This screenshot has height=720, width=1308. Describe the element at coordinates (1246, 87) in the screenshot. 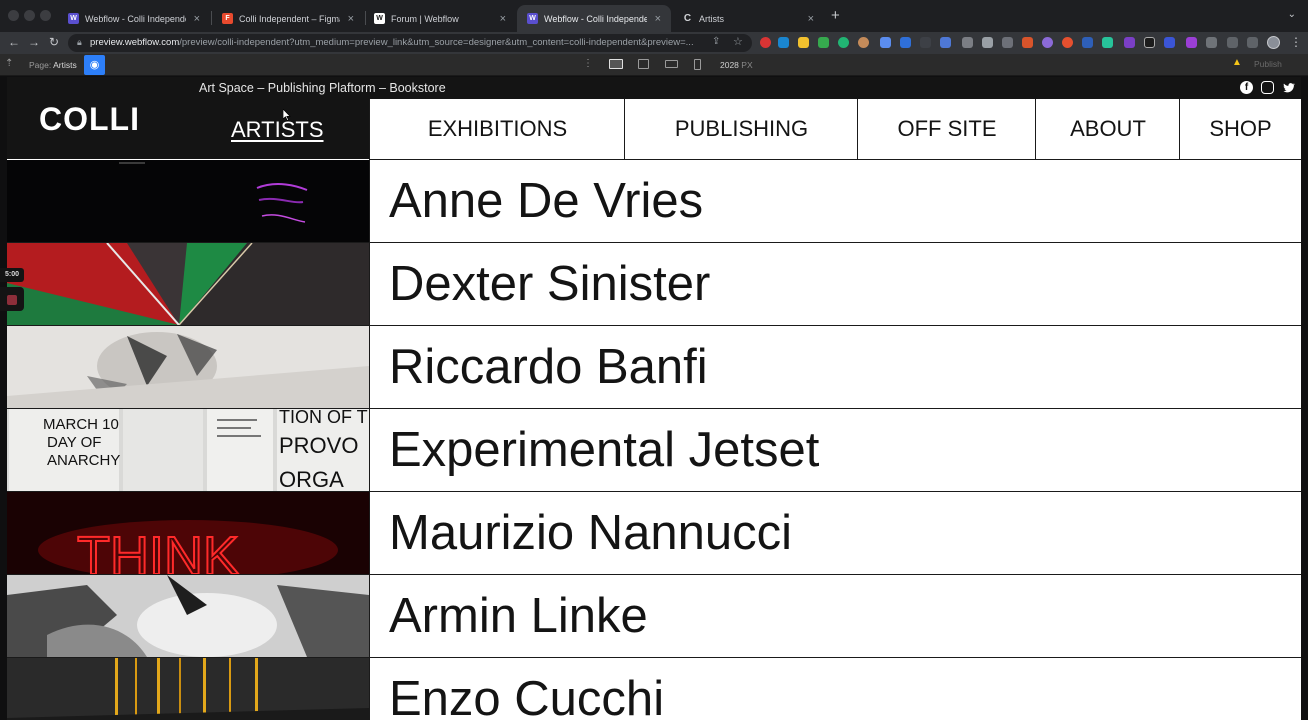

I see `facebook-icon: f` at that location.